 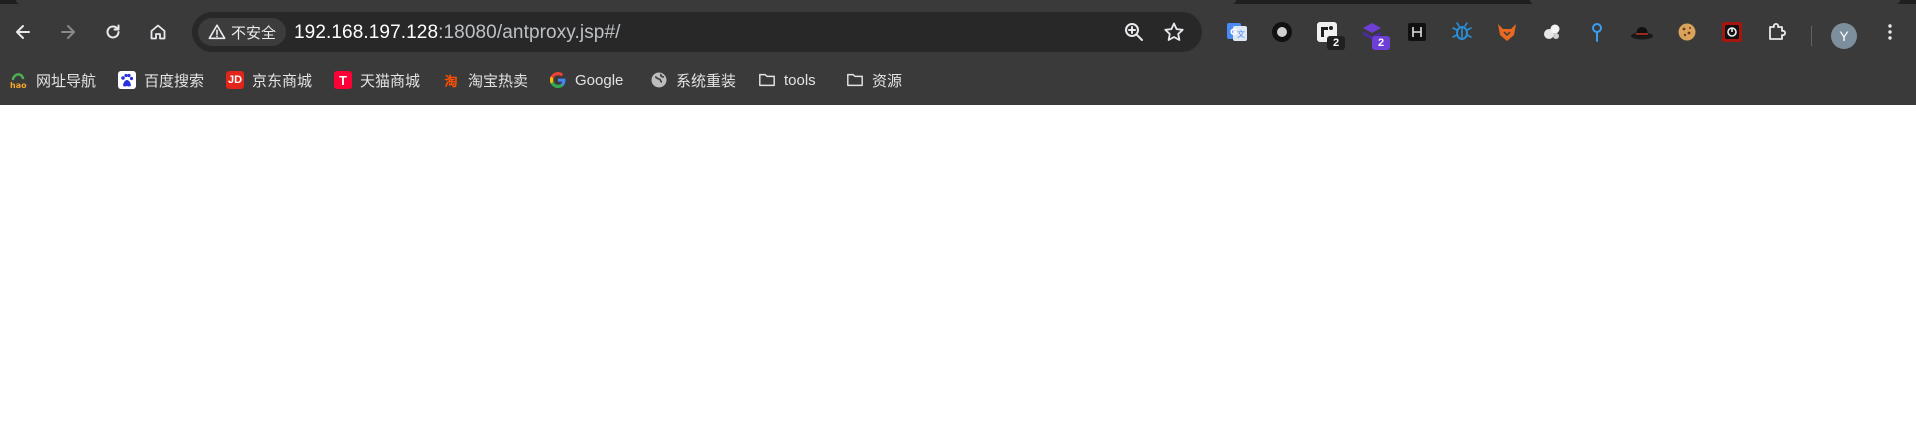 I want to click on bookmark-item: JD 京东商城, so click(x=269, y=80).